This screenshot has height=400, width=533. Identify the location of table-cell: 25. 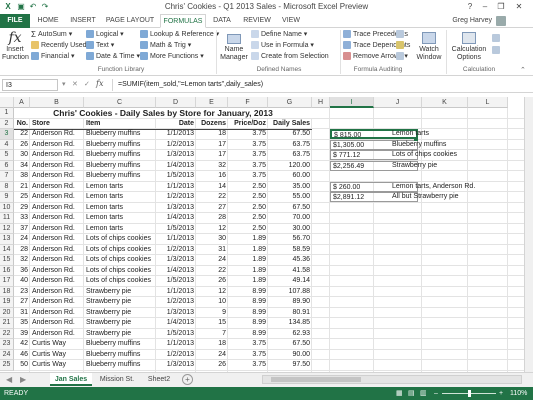
(22, 197).